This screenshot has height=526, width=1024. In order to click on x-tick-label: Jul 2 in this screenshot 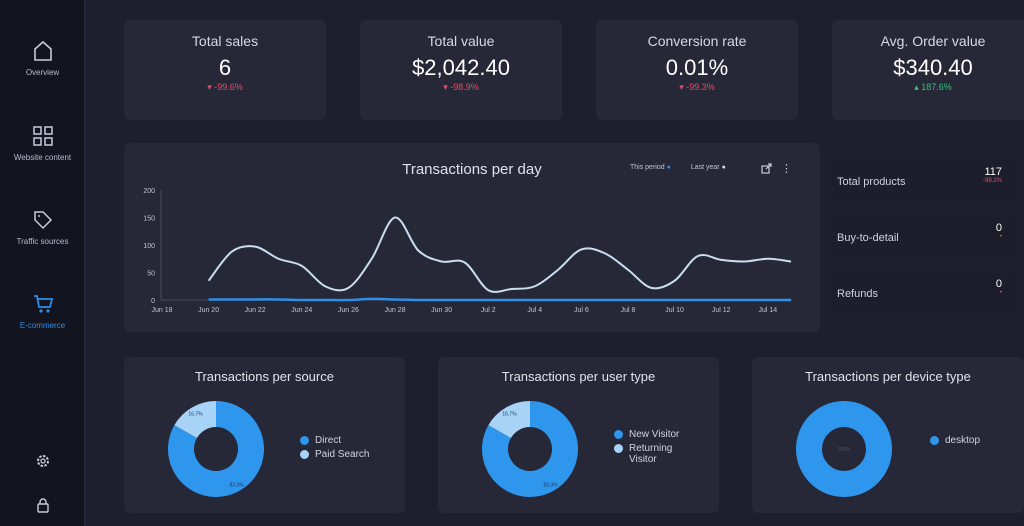, I will do `click(488, 310)`.